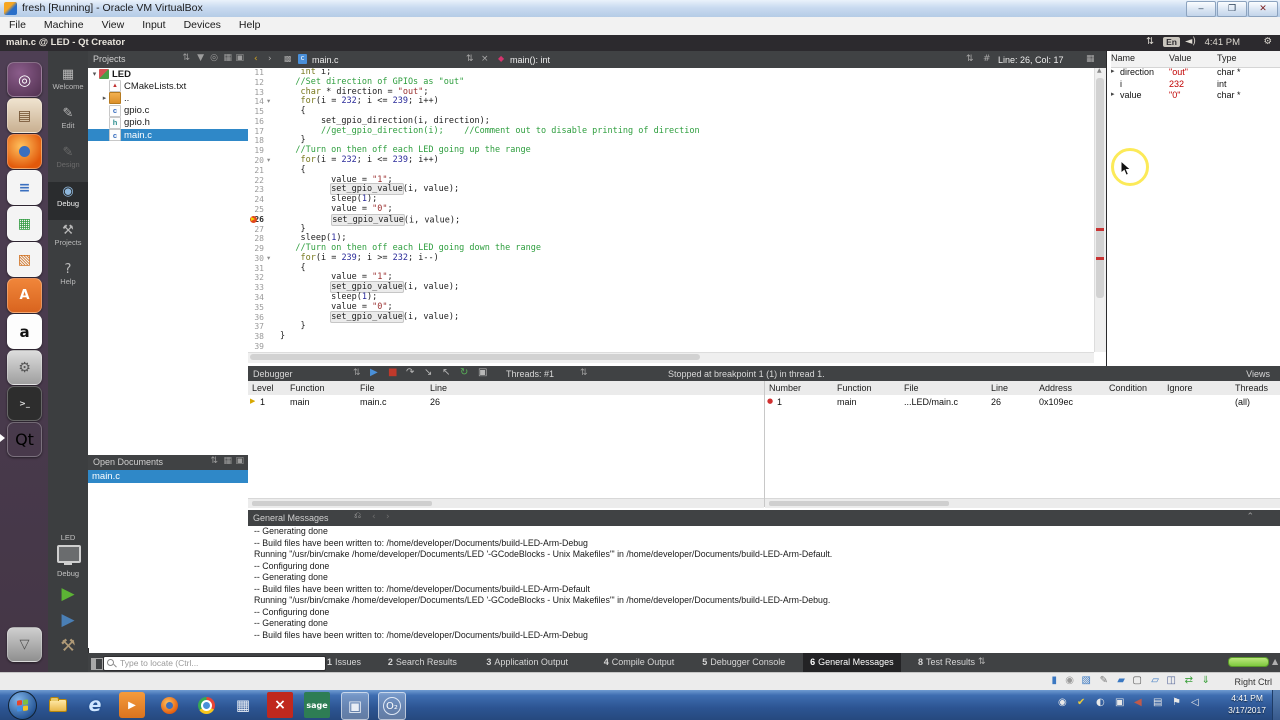  Describe the element at coordinates (280, 705) in the screenshot. I see `taskbar-x-app-icon: ×` at that location.